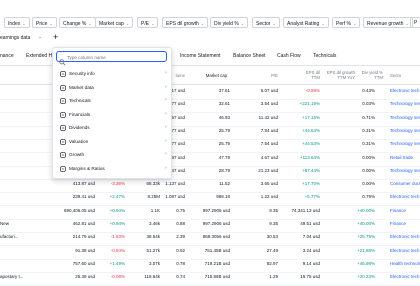 The height and width of the screenshot is (286, 420). I want to click on cell-div-yield: +25.75%, so click(366, 237).